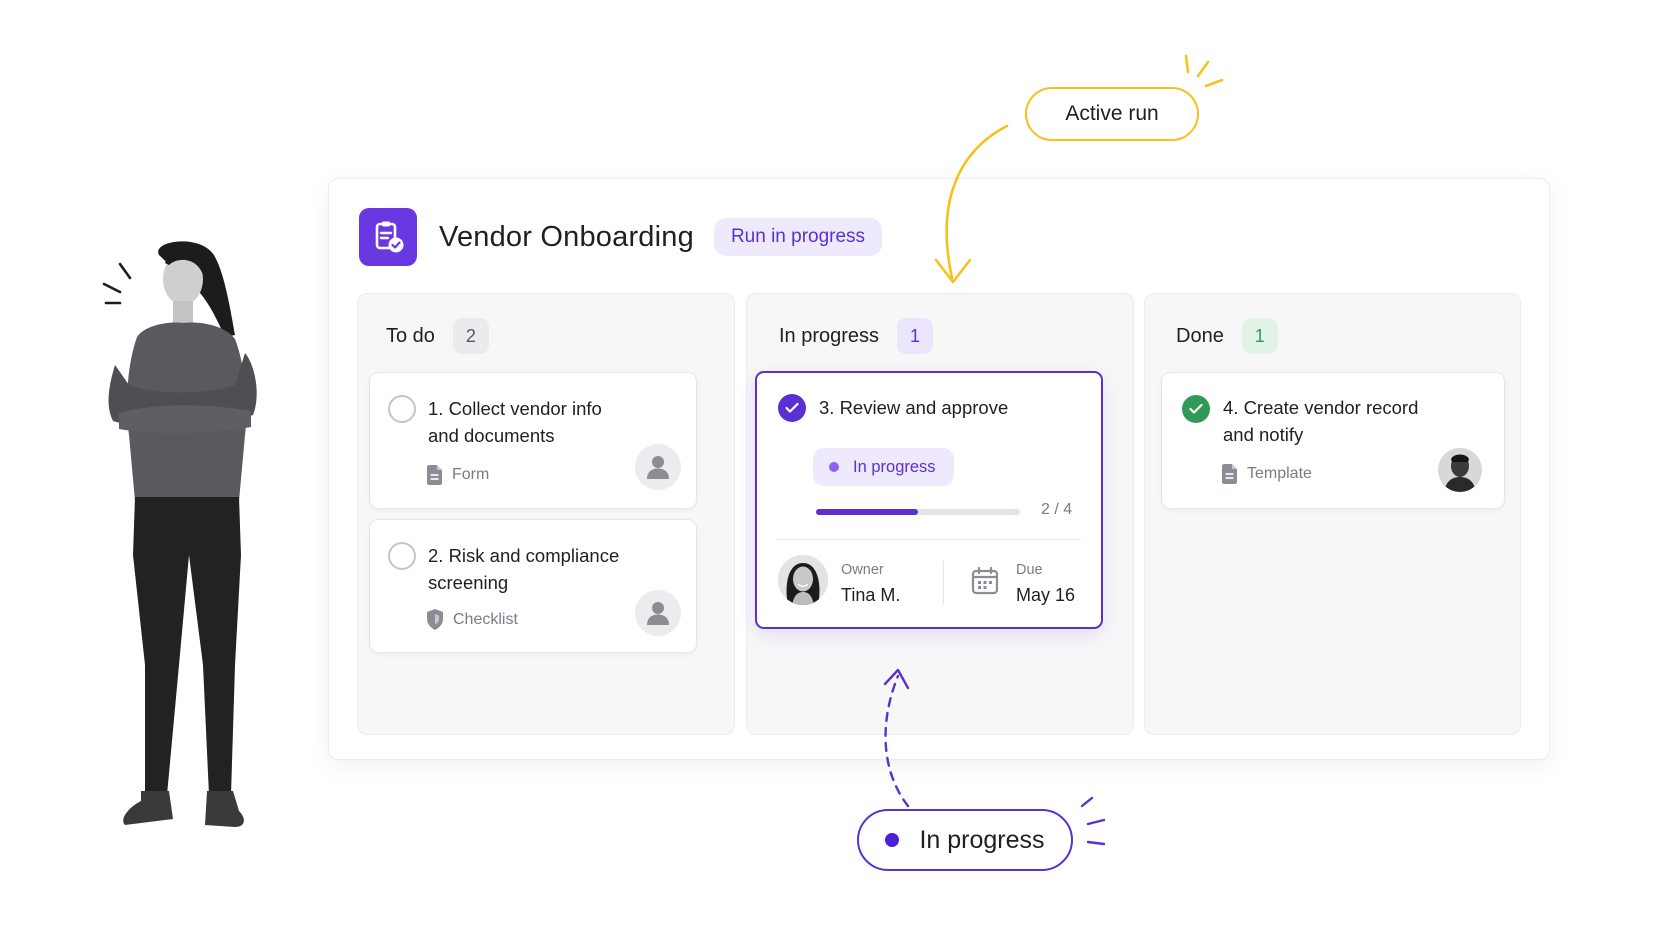  Describe the element at coordinates (1320, 421) in the screenshot. I see `task-title: 4. Create vendor record and notify` at that location.